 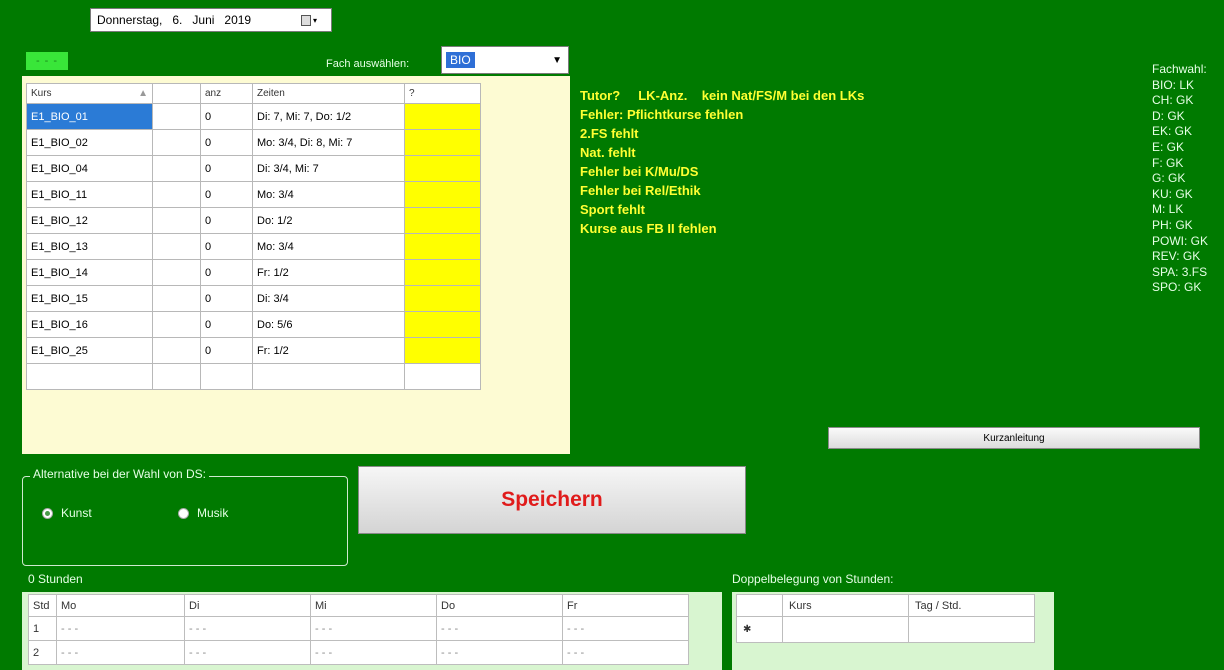 I want to click on table-row: E1_BIO_11 0 Mo: 3/4, so click(x=253, y=194).